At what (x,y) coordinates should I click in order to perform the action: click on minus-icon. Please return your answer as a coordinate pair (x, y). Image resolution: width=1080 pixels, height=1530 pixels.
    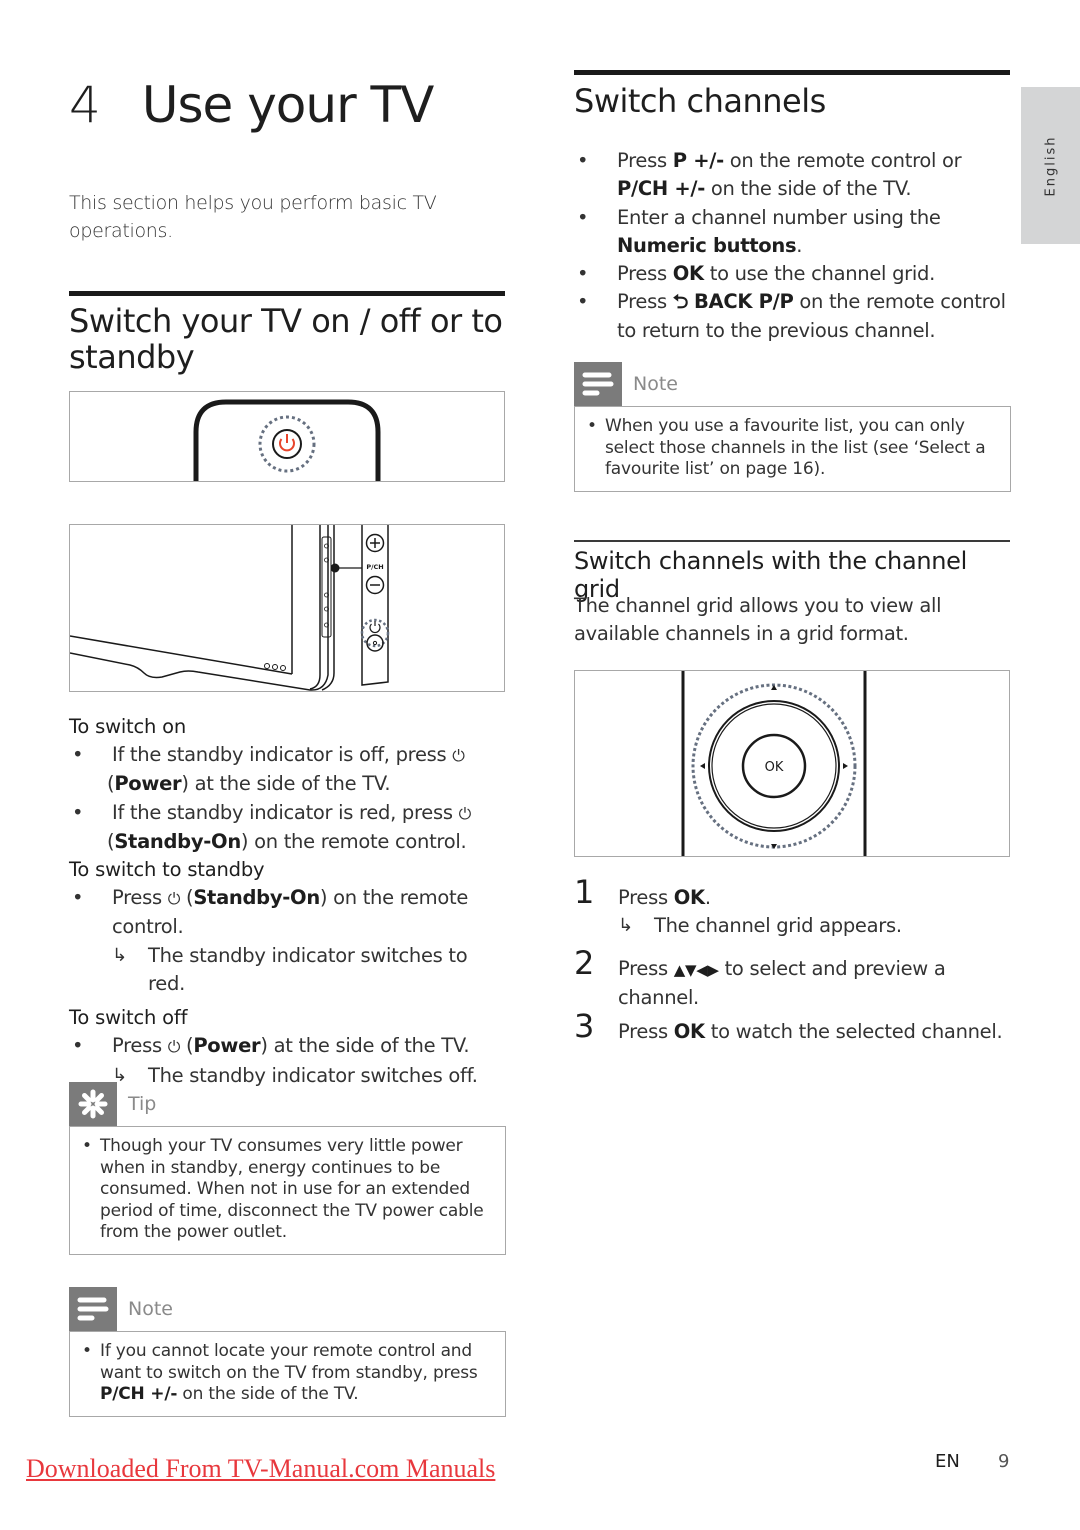
    Looking at the image, I should click on (375, 585).